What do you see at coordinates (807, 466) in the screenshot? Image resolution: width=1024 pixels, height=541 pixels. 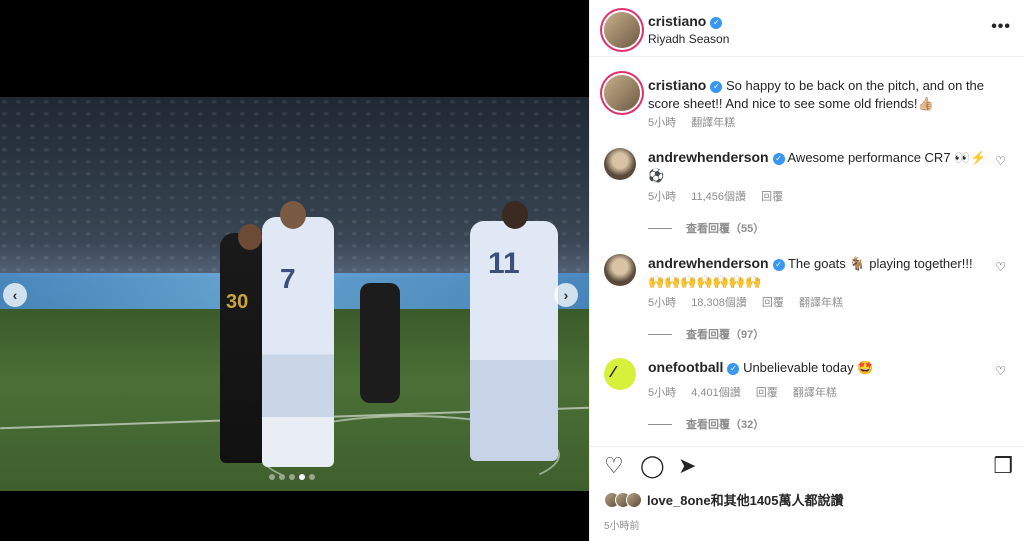 I see `post-actions-bar: ♡ ◯ ➤ ❒` at bounding box center [807, 466].